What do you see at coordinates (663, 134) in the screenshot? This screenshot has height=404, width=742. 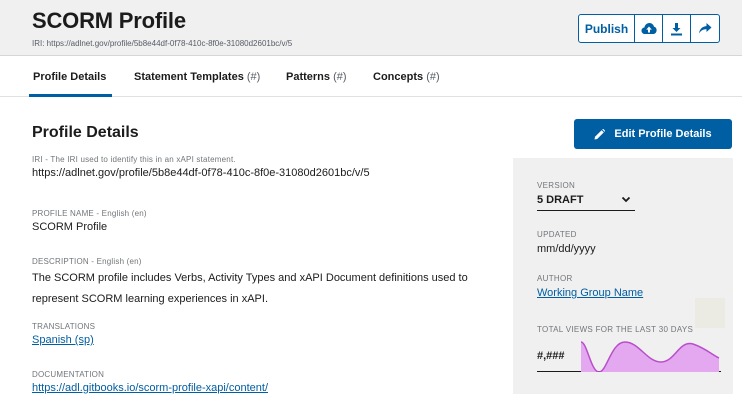 I see `edit-button-label: Edit Profile Details` at bounding box center [663, 134].